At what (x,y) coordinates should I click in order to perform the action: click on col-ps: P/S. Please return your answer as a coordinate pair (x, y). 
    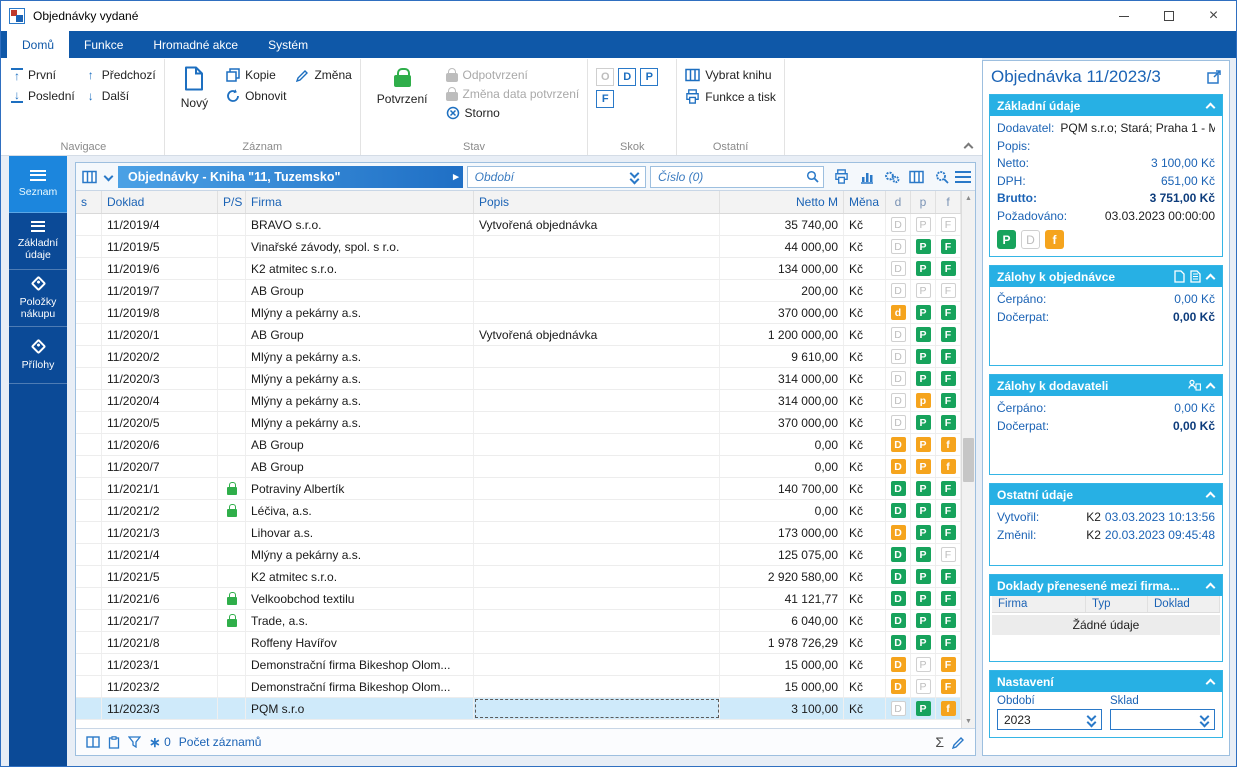
    Looking at the image, I should click on (232, 202).